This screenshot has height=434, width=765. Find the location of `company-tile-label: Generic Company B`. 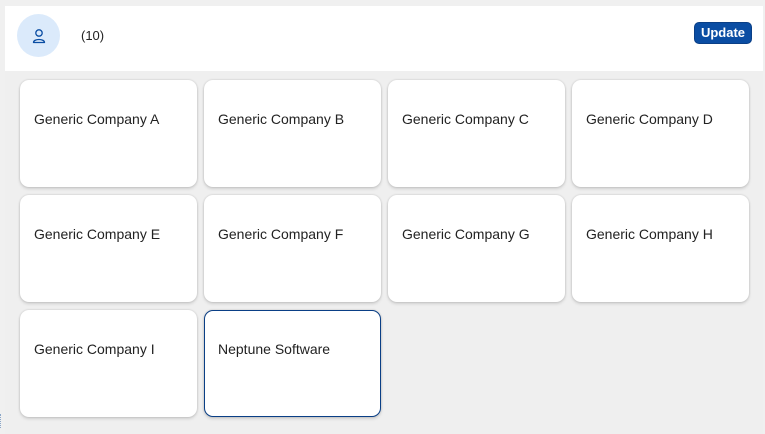

company-tile-label: Generic Company B is located at coordinates (281, 119).